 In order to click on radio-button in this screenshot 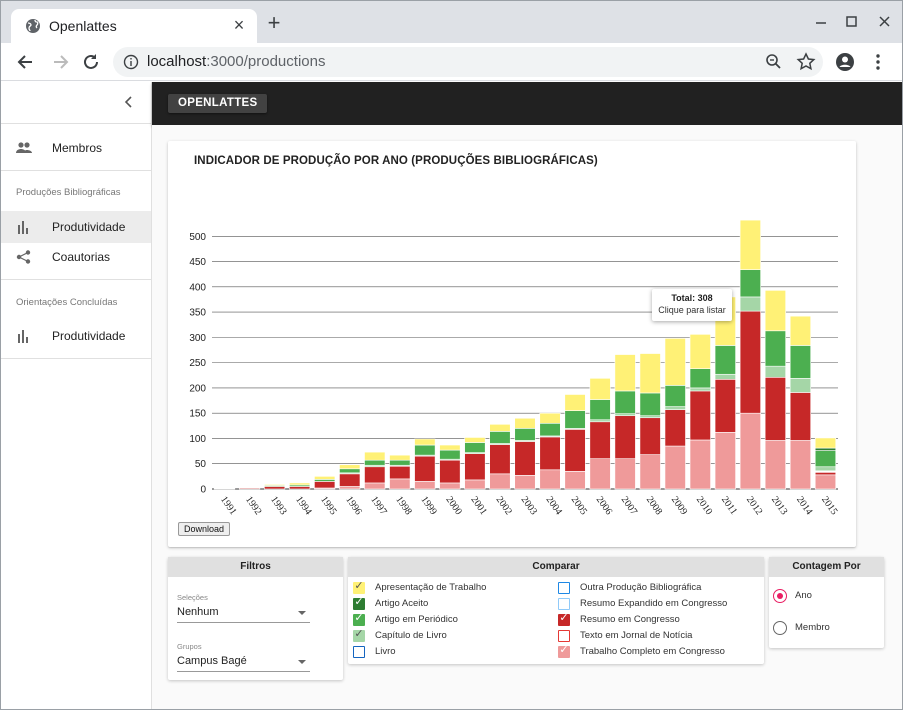, I will do `click(780, 628)`.